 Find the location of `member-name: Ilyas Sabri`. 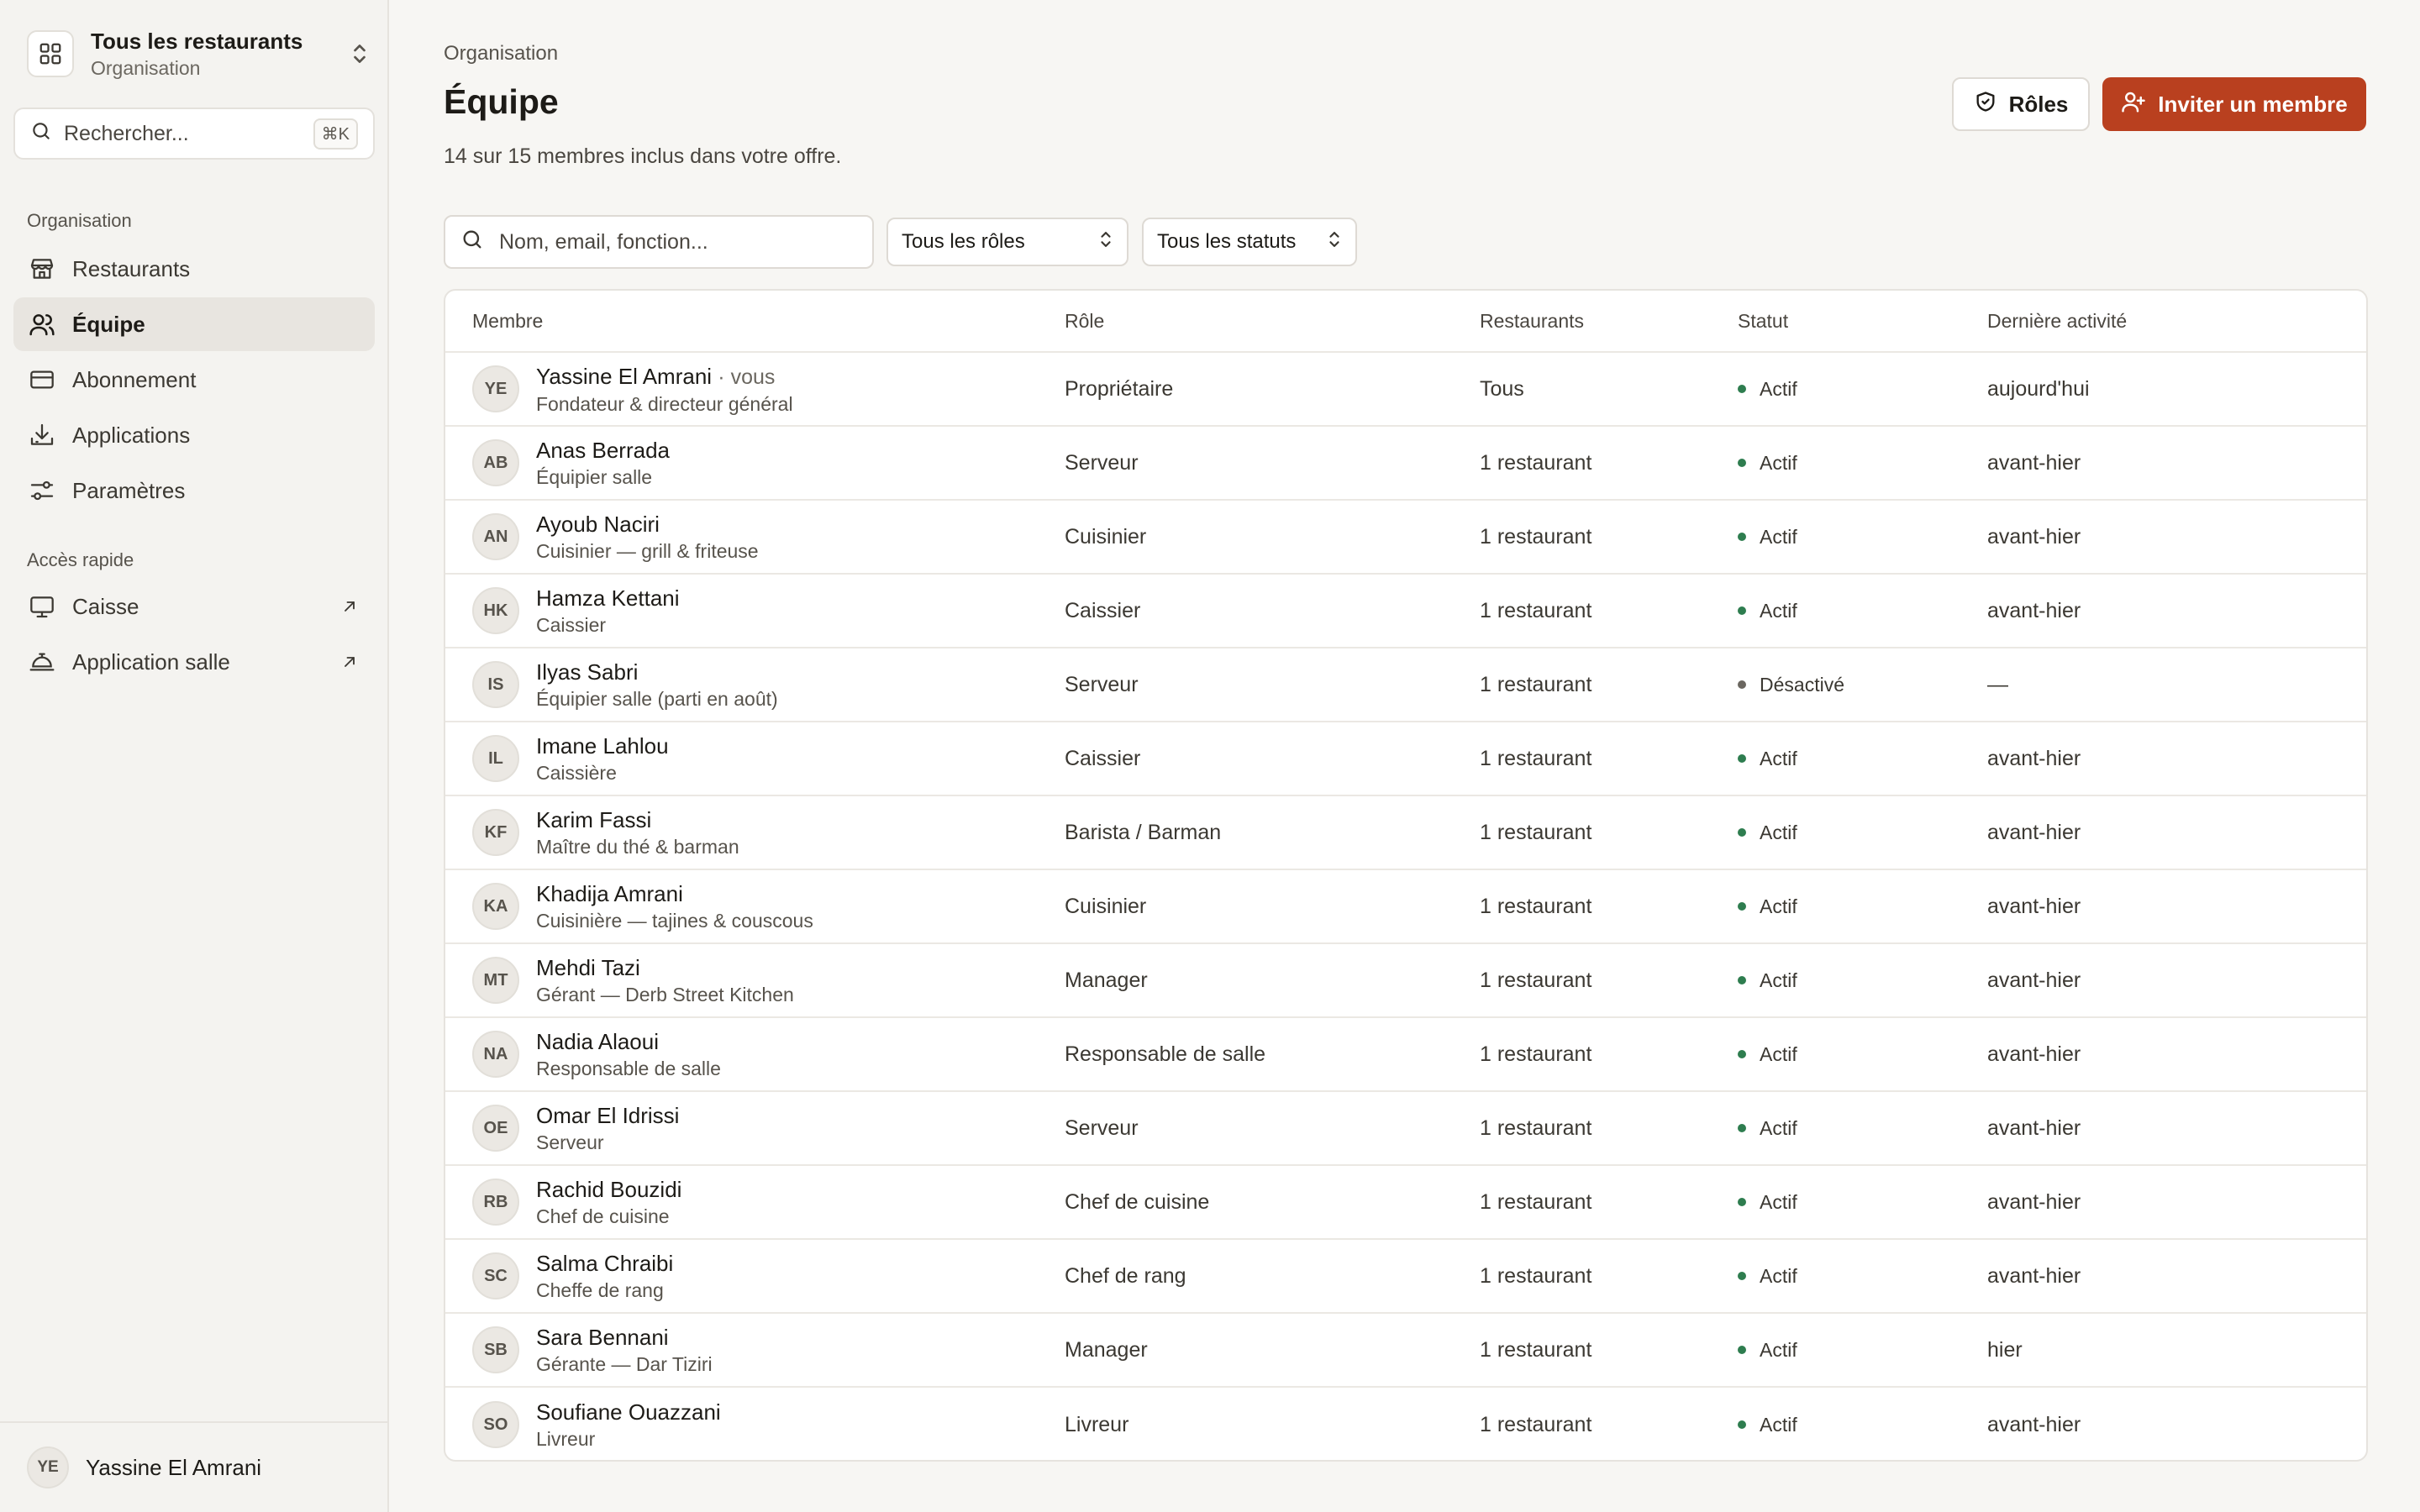

member-name: Ilyas Sabri is located at coordinates (587, 672).